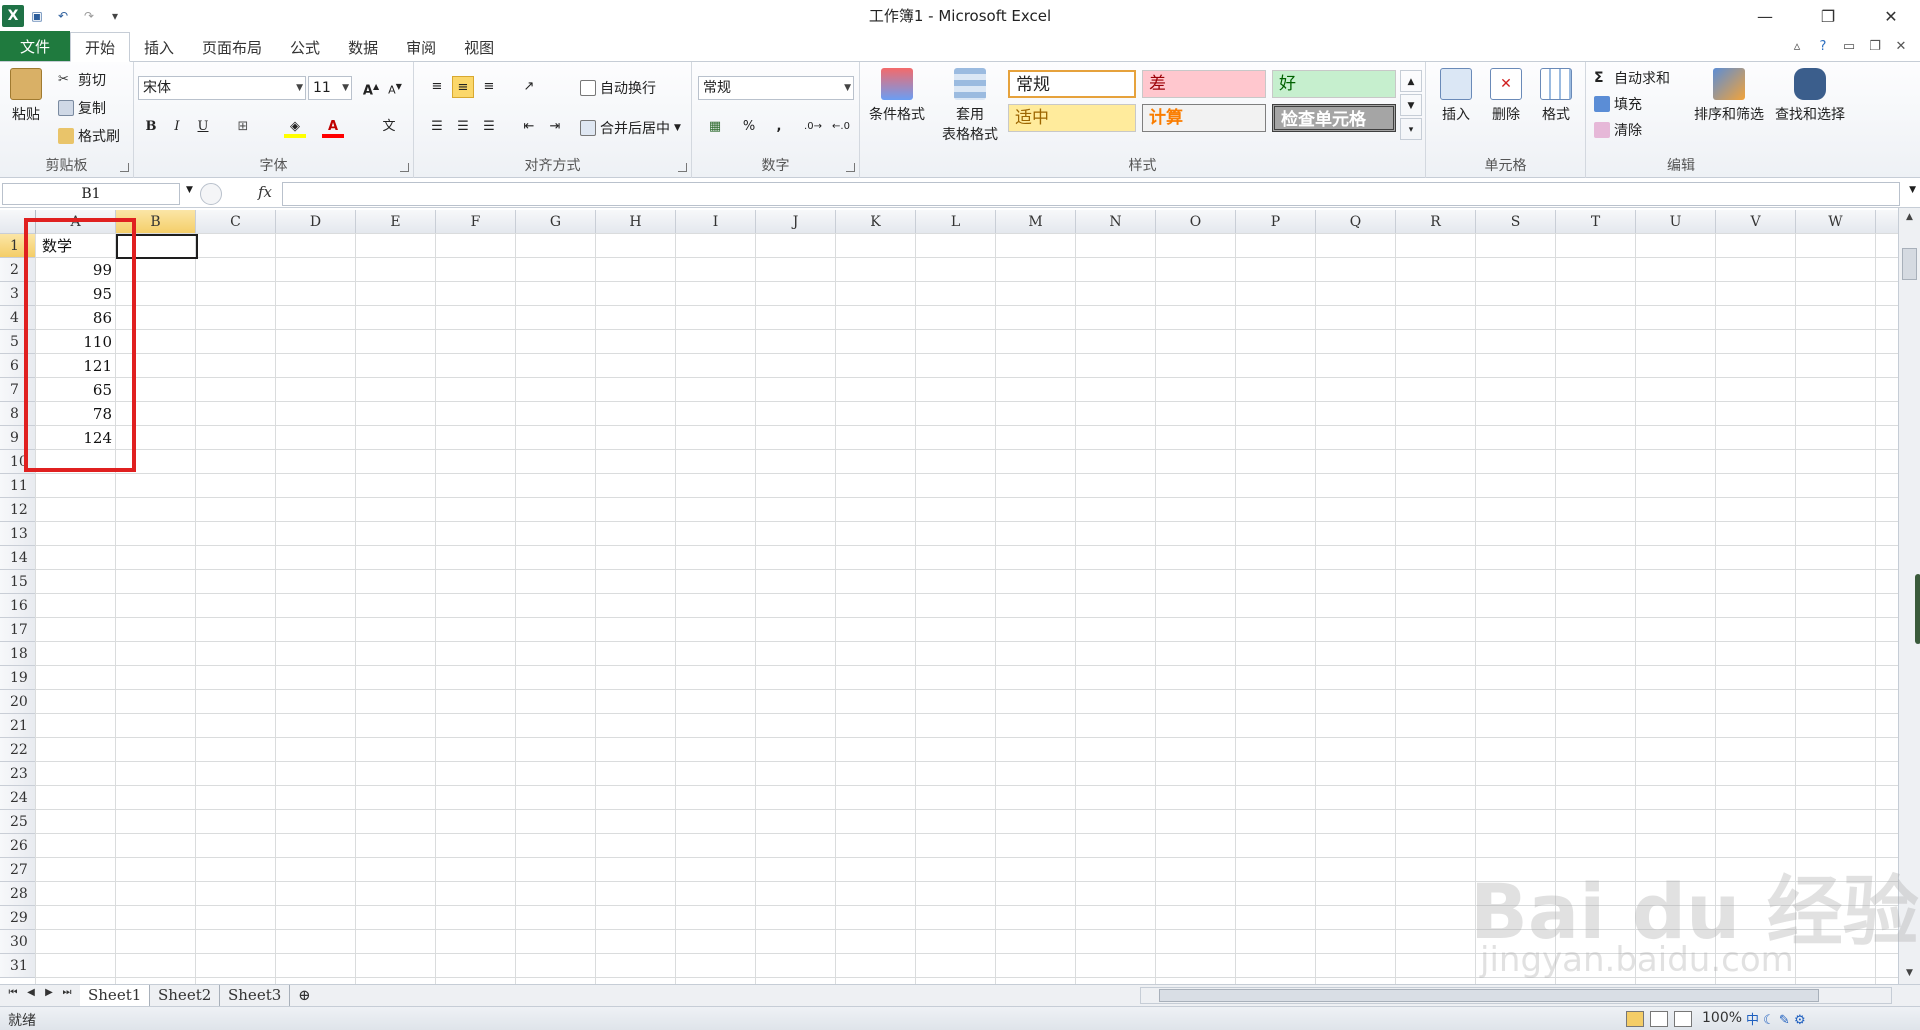 The height and width of the screenshot is (1030, 1920). Describe the element at coordinates (100, 47) in the screenshot. I see `tab-home: 开始` at that location.